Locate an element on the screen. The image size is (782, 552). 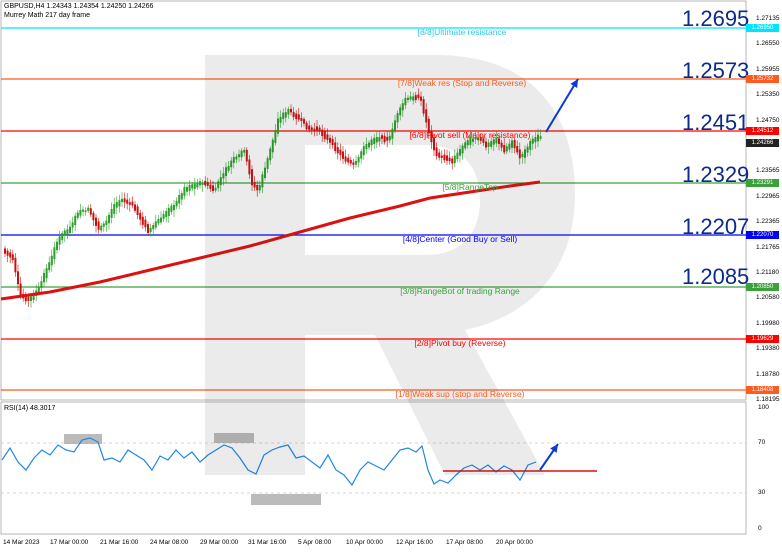
time-axis-tick: 24 Mar 08:00 is located at coordinates (169, 542).